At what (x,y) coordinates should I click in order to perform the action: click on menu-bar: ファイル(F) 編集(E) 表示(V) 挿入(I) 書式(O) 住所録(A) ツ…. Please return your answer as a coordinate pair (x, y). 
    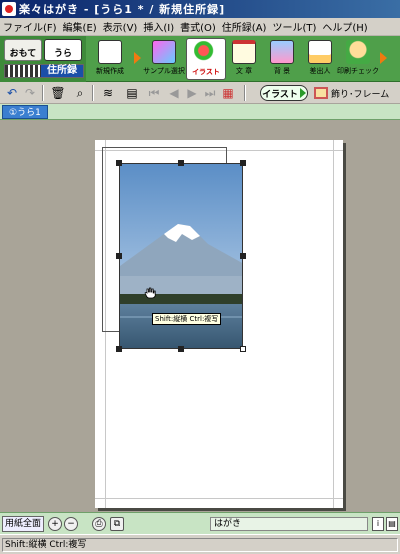
    Looking at the image, I should click on (200, 27).